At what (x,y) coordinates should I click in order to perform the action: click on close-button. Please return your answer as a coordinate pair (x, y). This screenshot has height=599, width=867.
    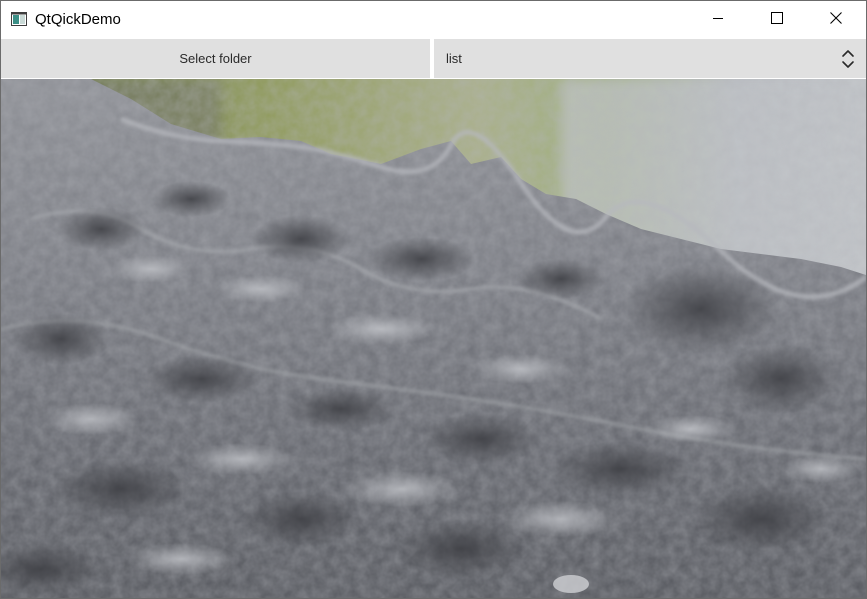
    Looking at the image, I should click on (836, 19).